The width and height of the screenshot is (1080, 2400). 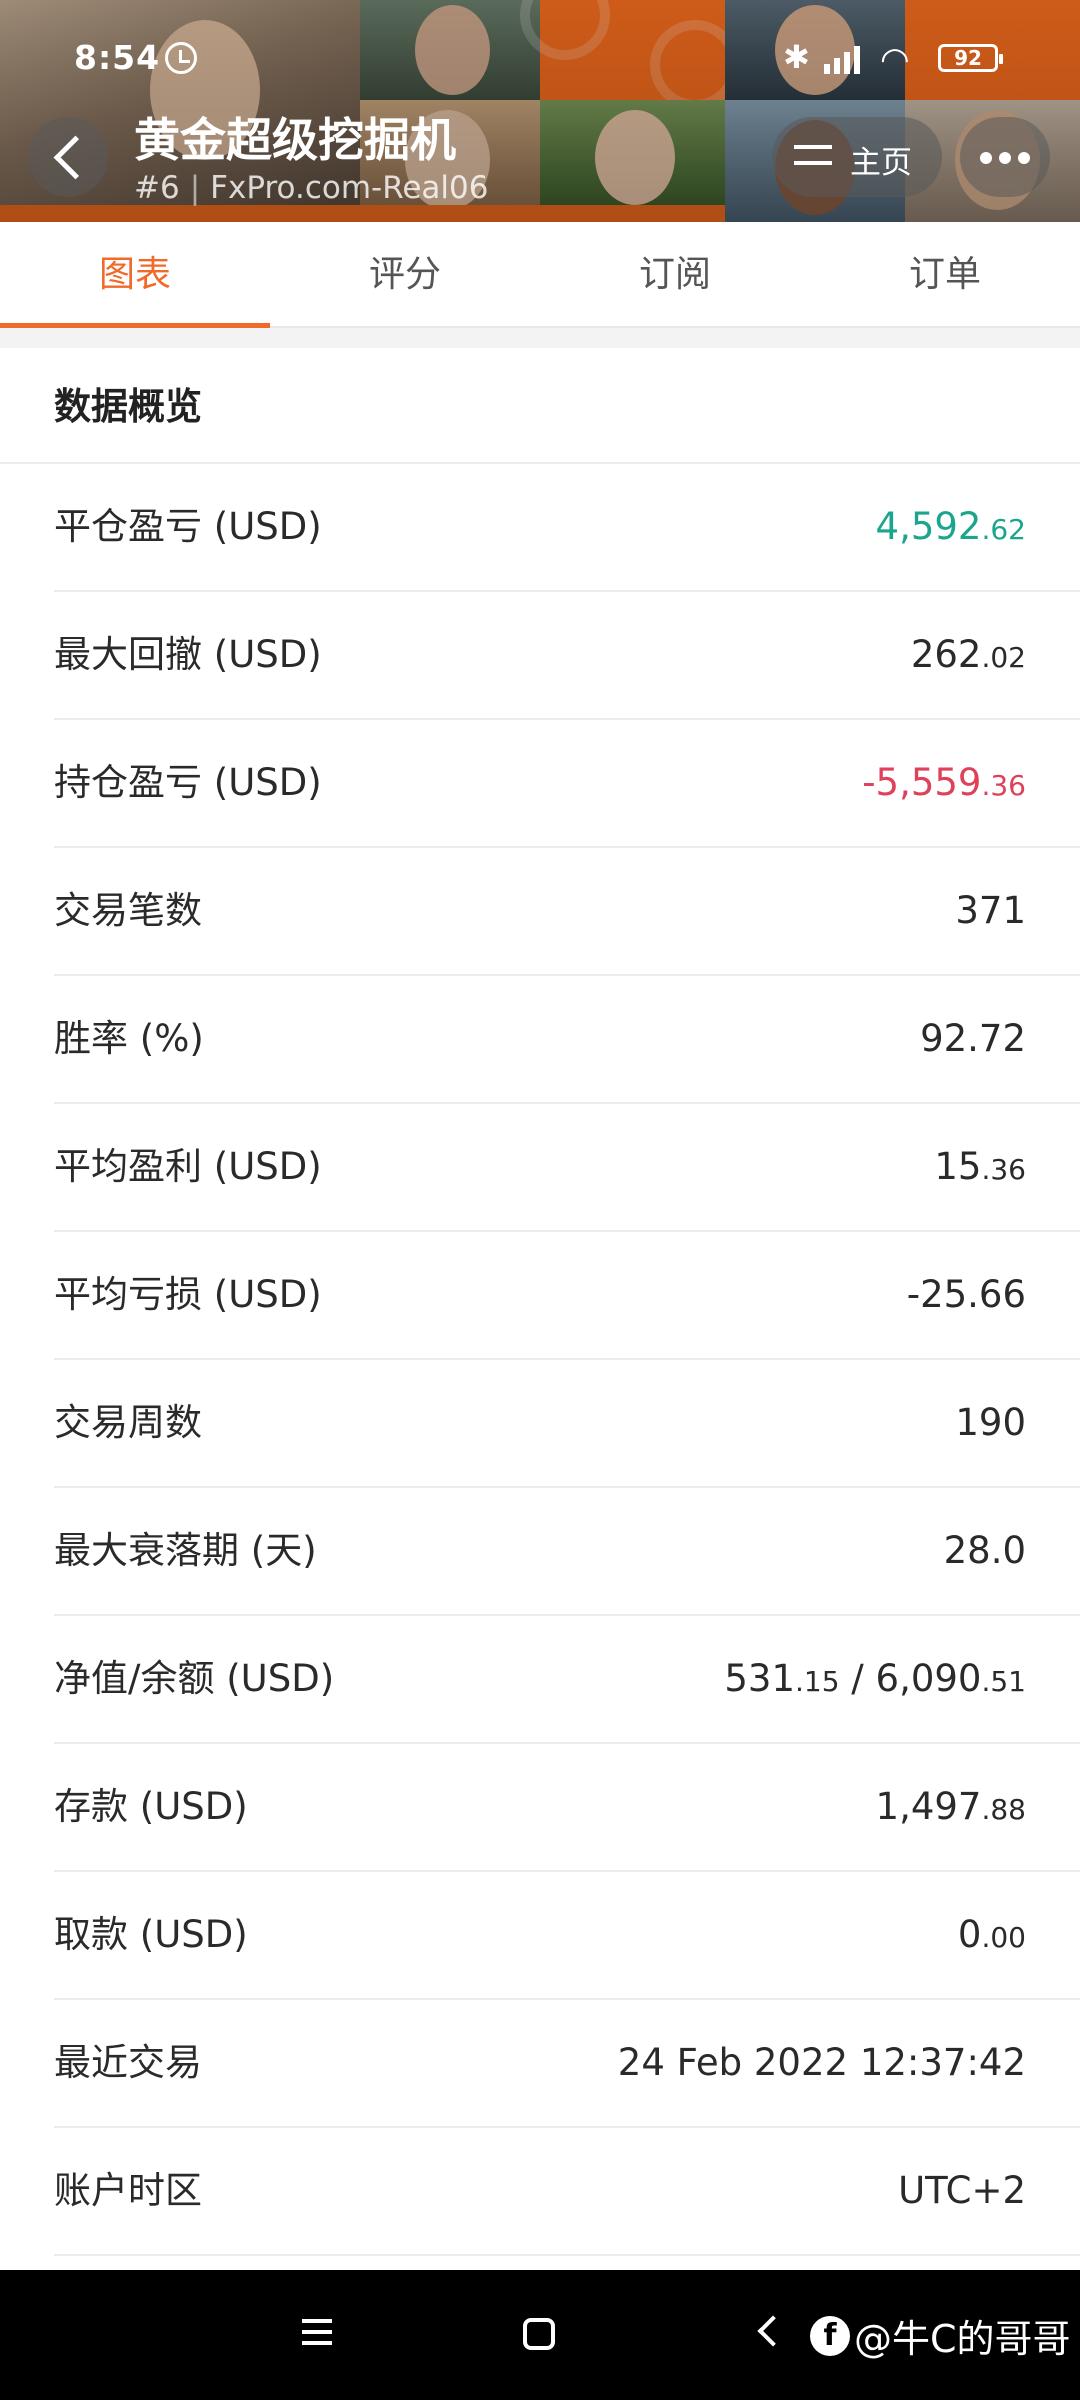 I want to click on tab-bar: 图表 评分 订阅 订单, so click(x=540, y=275).